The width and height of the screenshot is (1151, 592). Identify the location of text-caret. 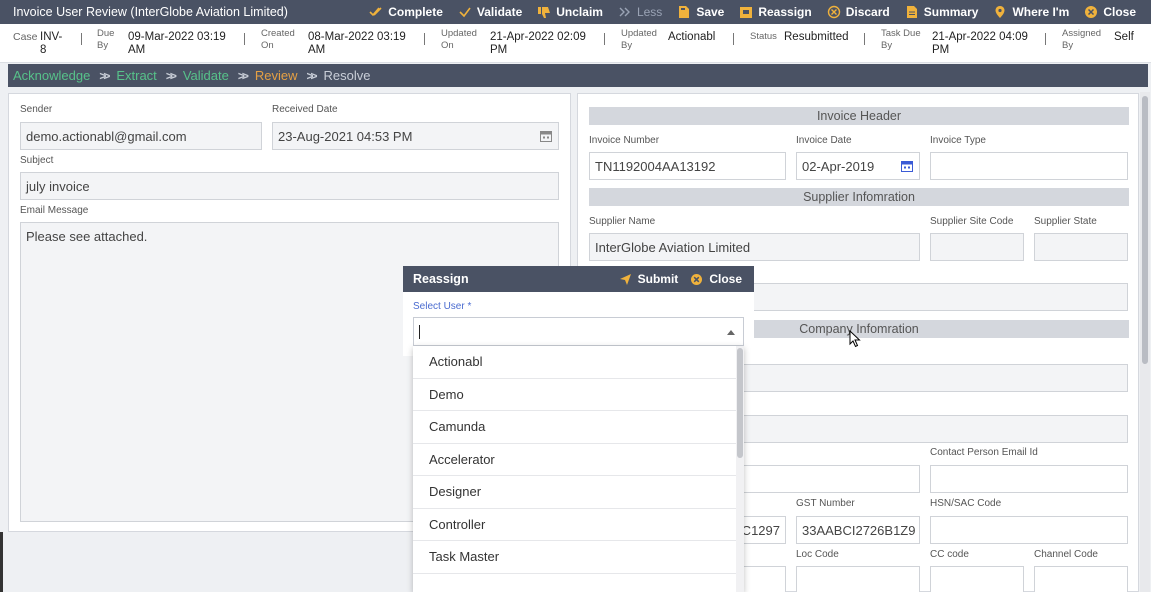
(419, 332).